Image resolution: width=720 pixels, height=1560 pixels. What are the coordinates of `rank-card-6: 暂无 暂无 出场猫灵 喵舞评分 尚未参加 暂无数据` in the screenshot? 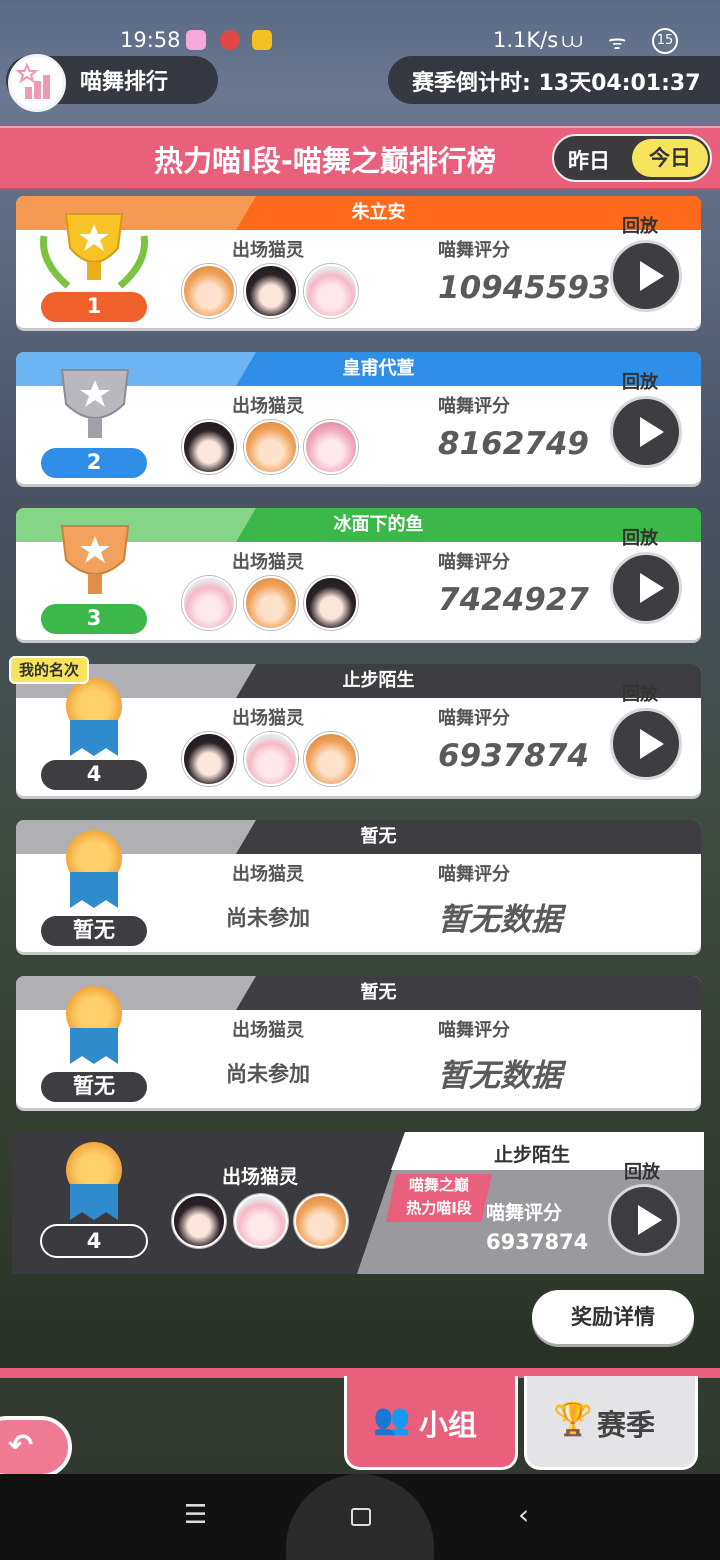 It's located at (358, 1042).